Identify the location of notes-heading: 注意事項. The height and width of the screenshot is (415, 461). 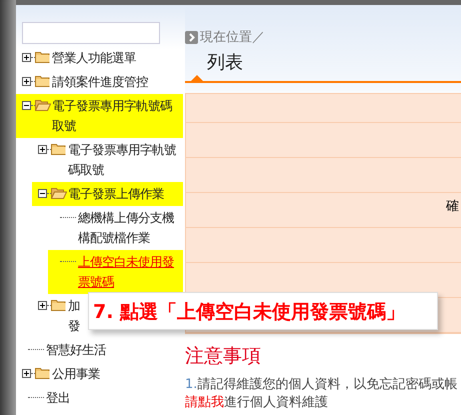
(223, 356).